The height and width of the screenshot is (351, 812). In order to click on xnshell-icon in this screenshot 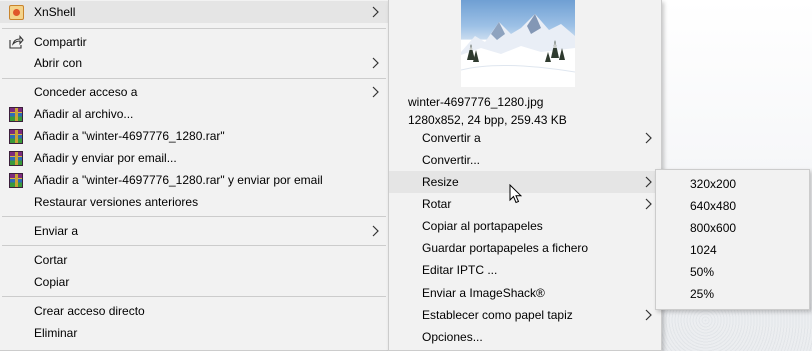, I will do `click(16, 12)`.